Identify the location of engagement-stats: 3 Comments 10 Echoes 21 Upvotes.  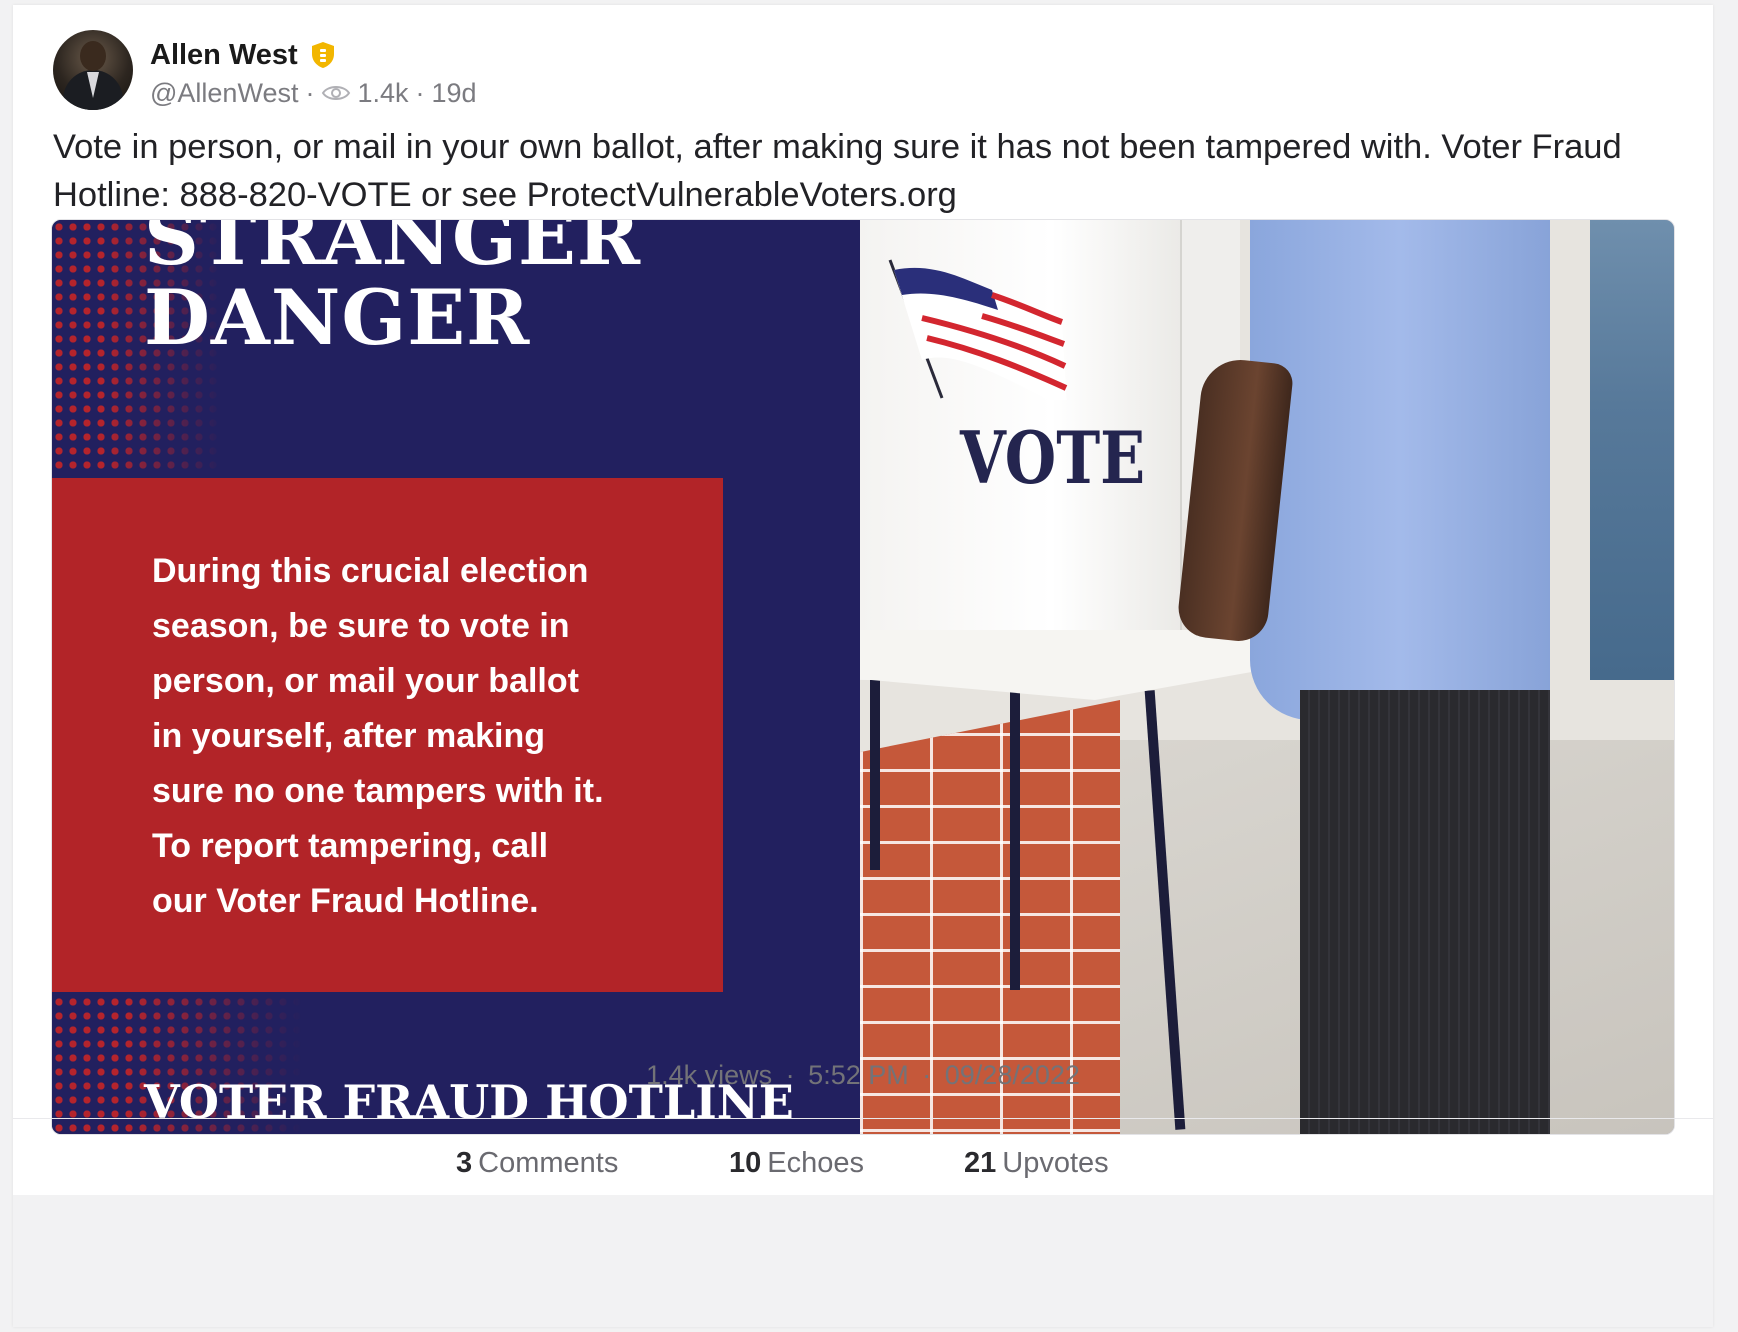
(863, 1165).